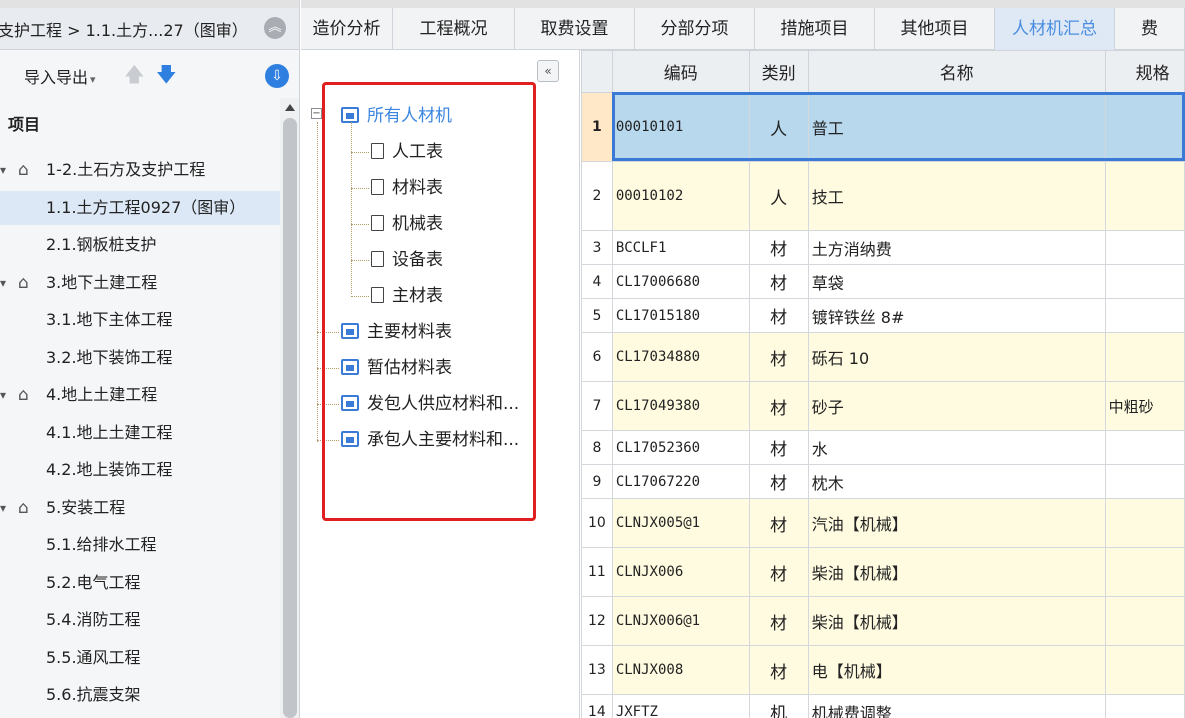  Describe the element at coordinates (597, 127) in the screenshot. I see `row-number-cell: 1` at that location.